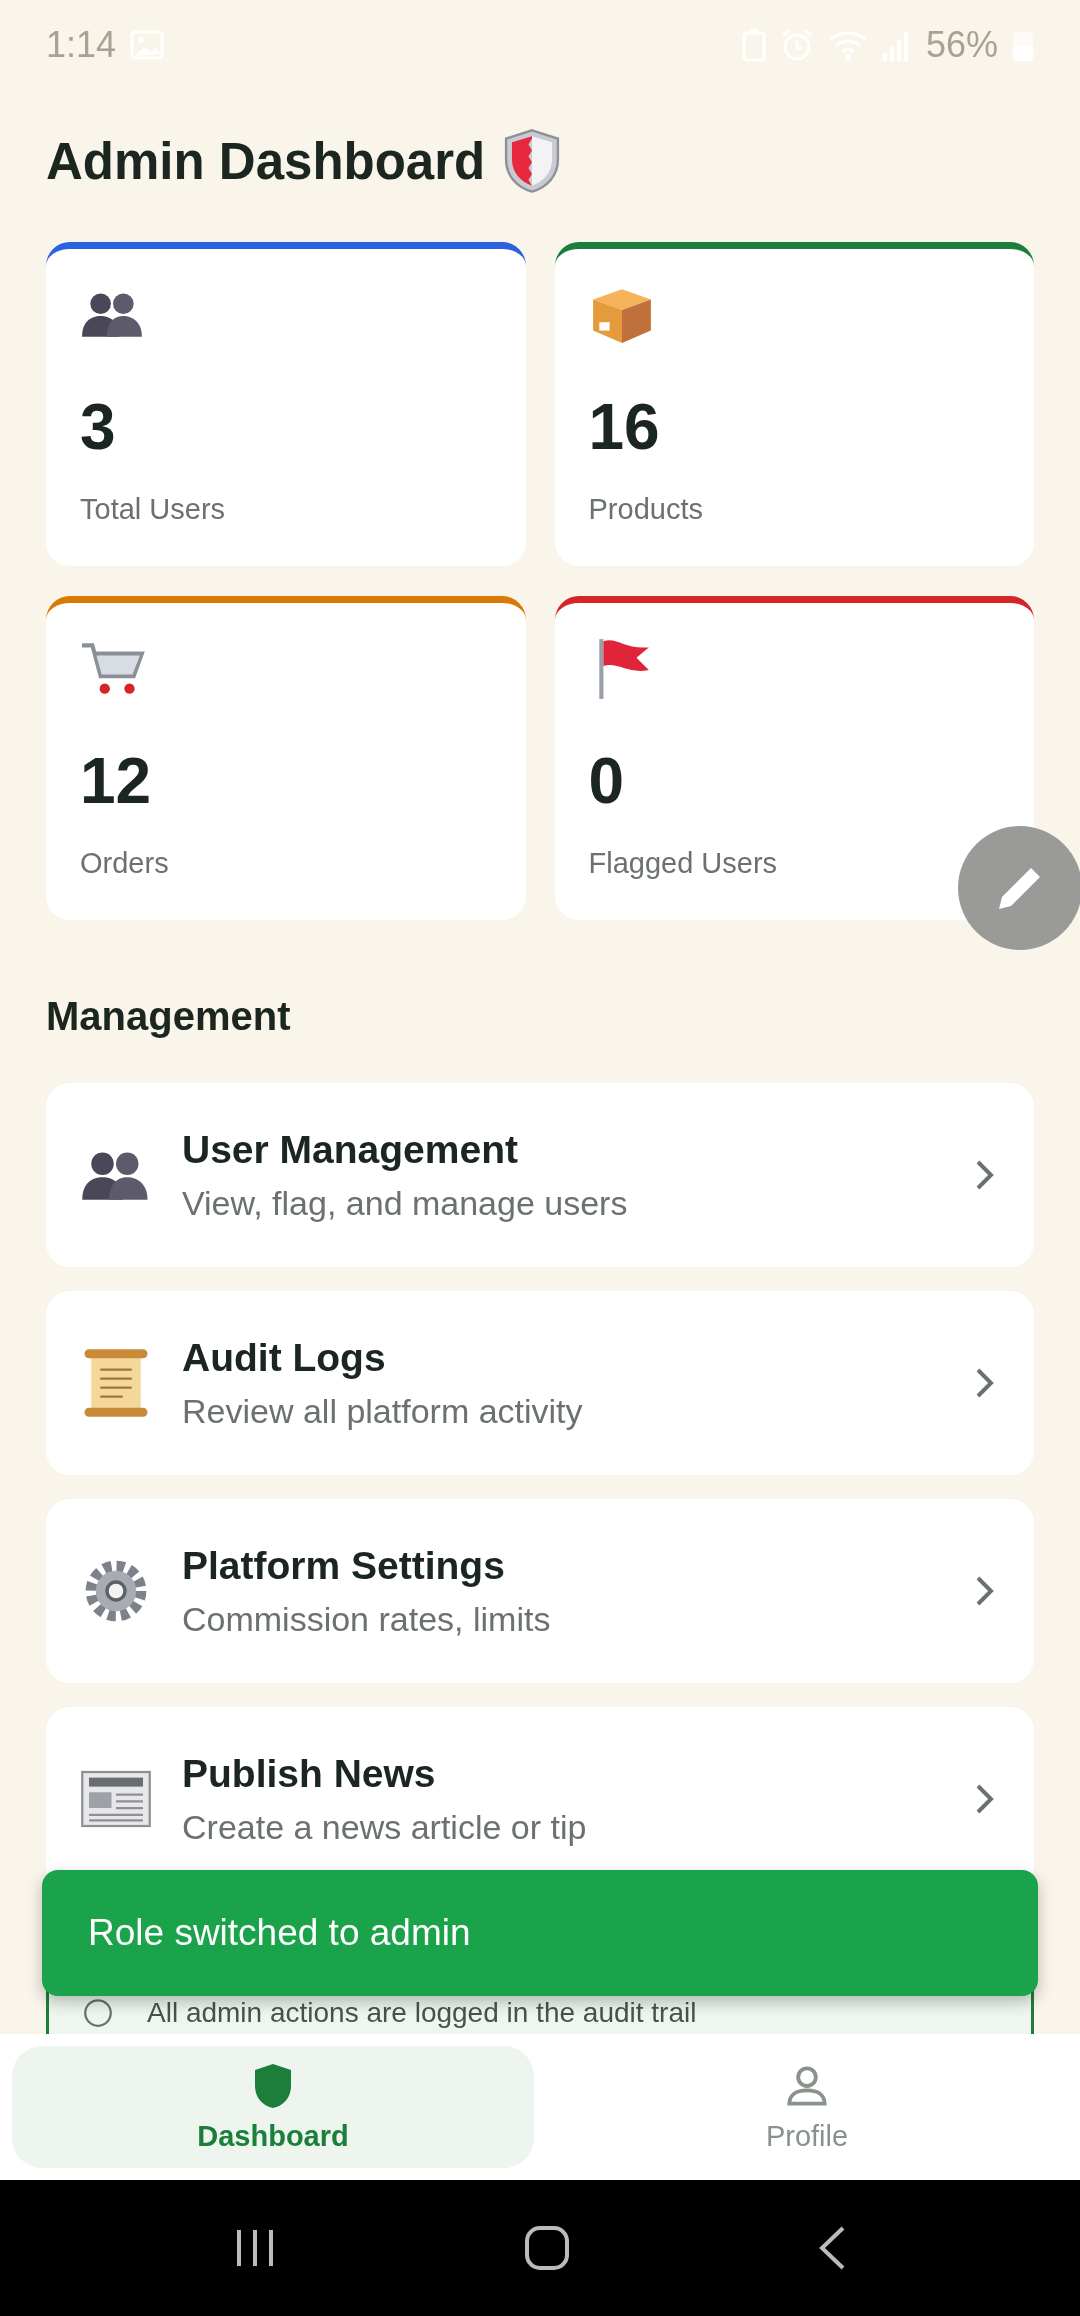 The height and width of the screenshot is (2316, 1080). Describe the element at coordinates (540, 1591) in the screenshot. I see `menu-card: Platform Settings Commission rates, limits` at that location.